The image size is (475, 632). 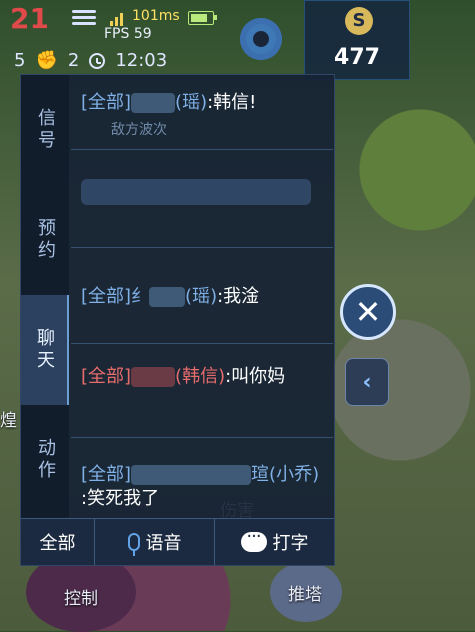 What do you see at coordinates (81, 596) in the screenshot?
I see `control-skill-label: 控制` at bounding box center [81, 596].